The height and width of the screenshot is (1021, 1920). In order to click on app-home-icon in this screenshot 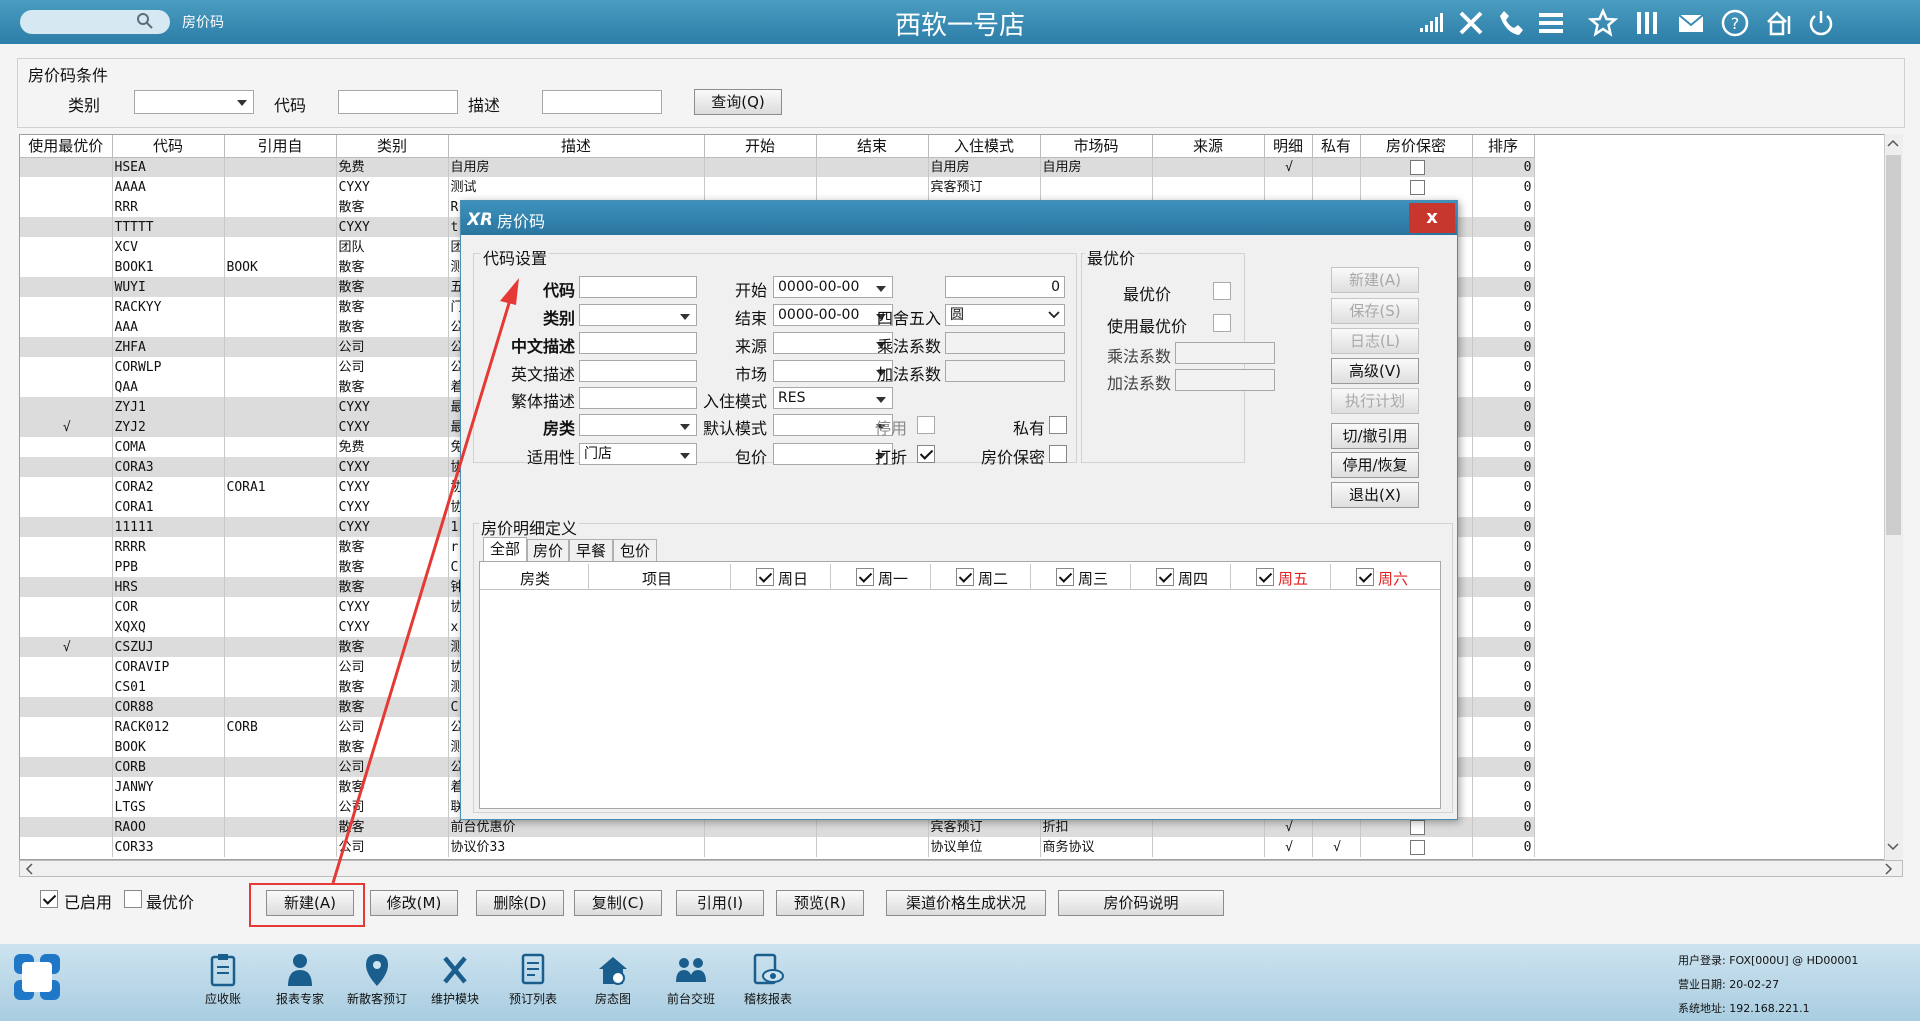, I will do `click(38, 980)`.